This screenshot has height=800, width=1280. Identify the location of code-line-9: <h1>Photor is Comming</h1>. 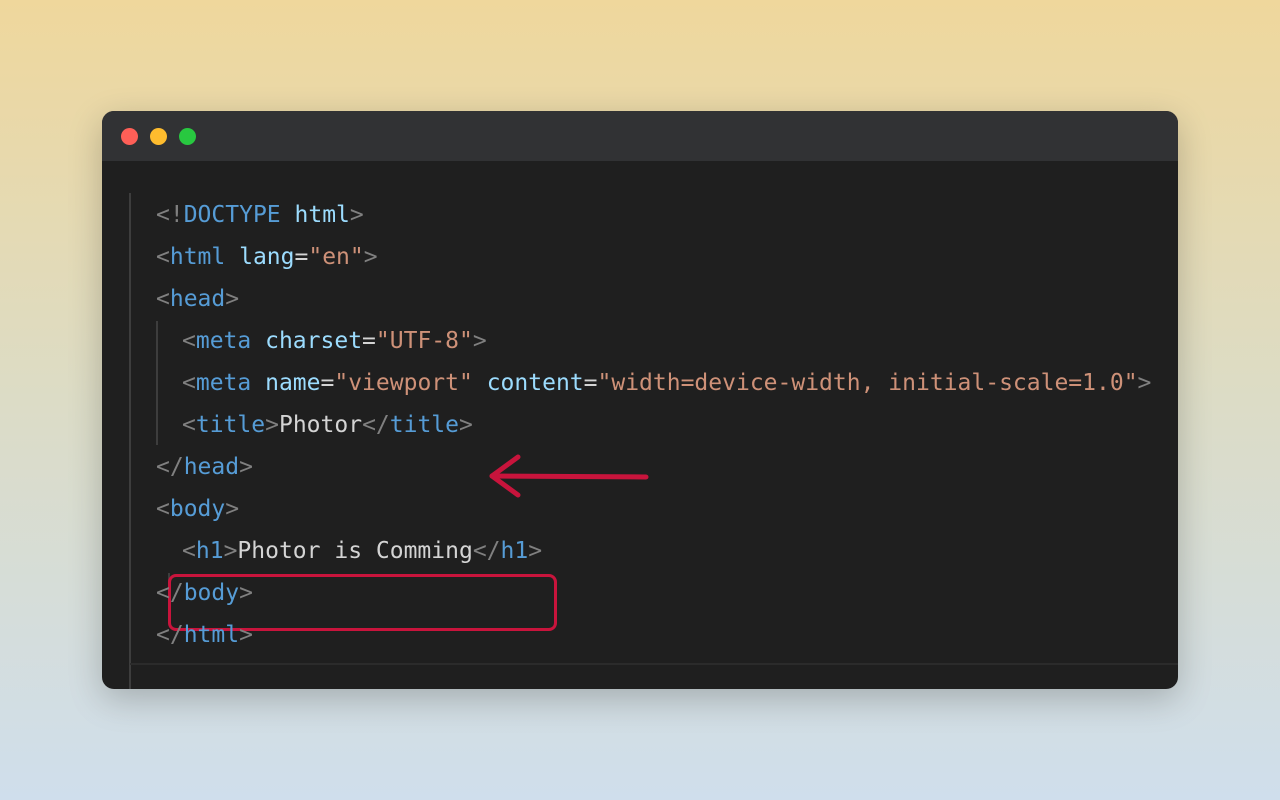
(362, 551).